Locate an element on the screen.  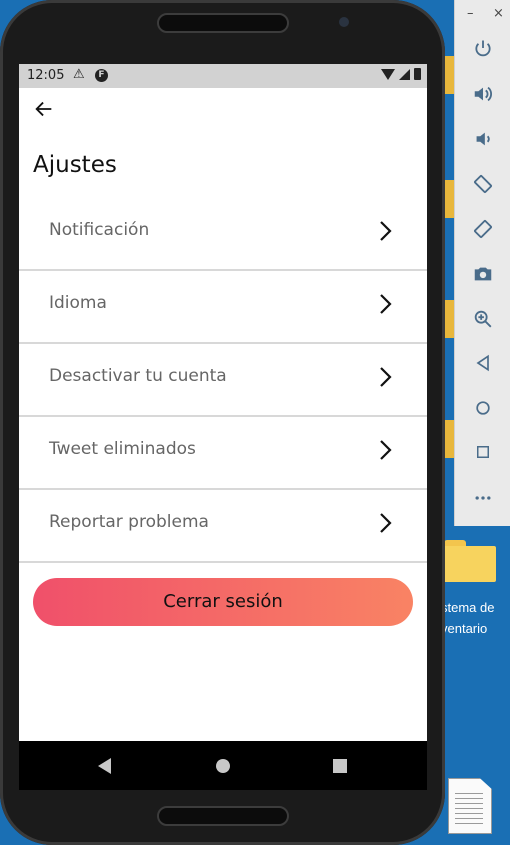
menu-item-notificacion: Notificación is located at coordinates (223, 234).